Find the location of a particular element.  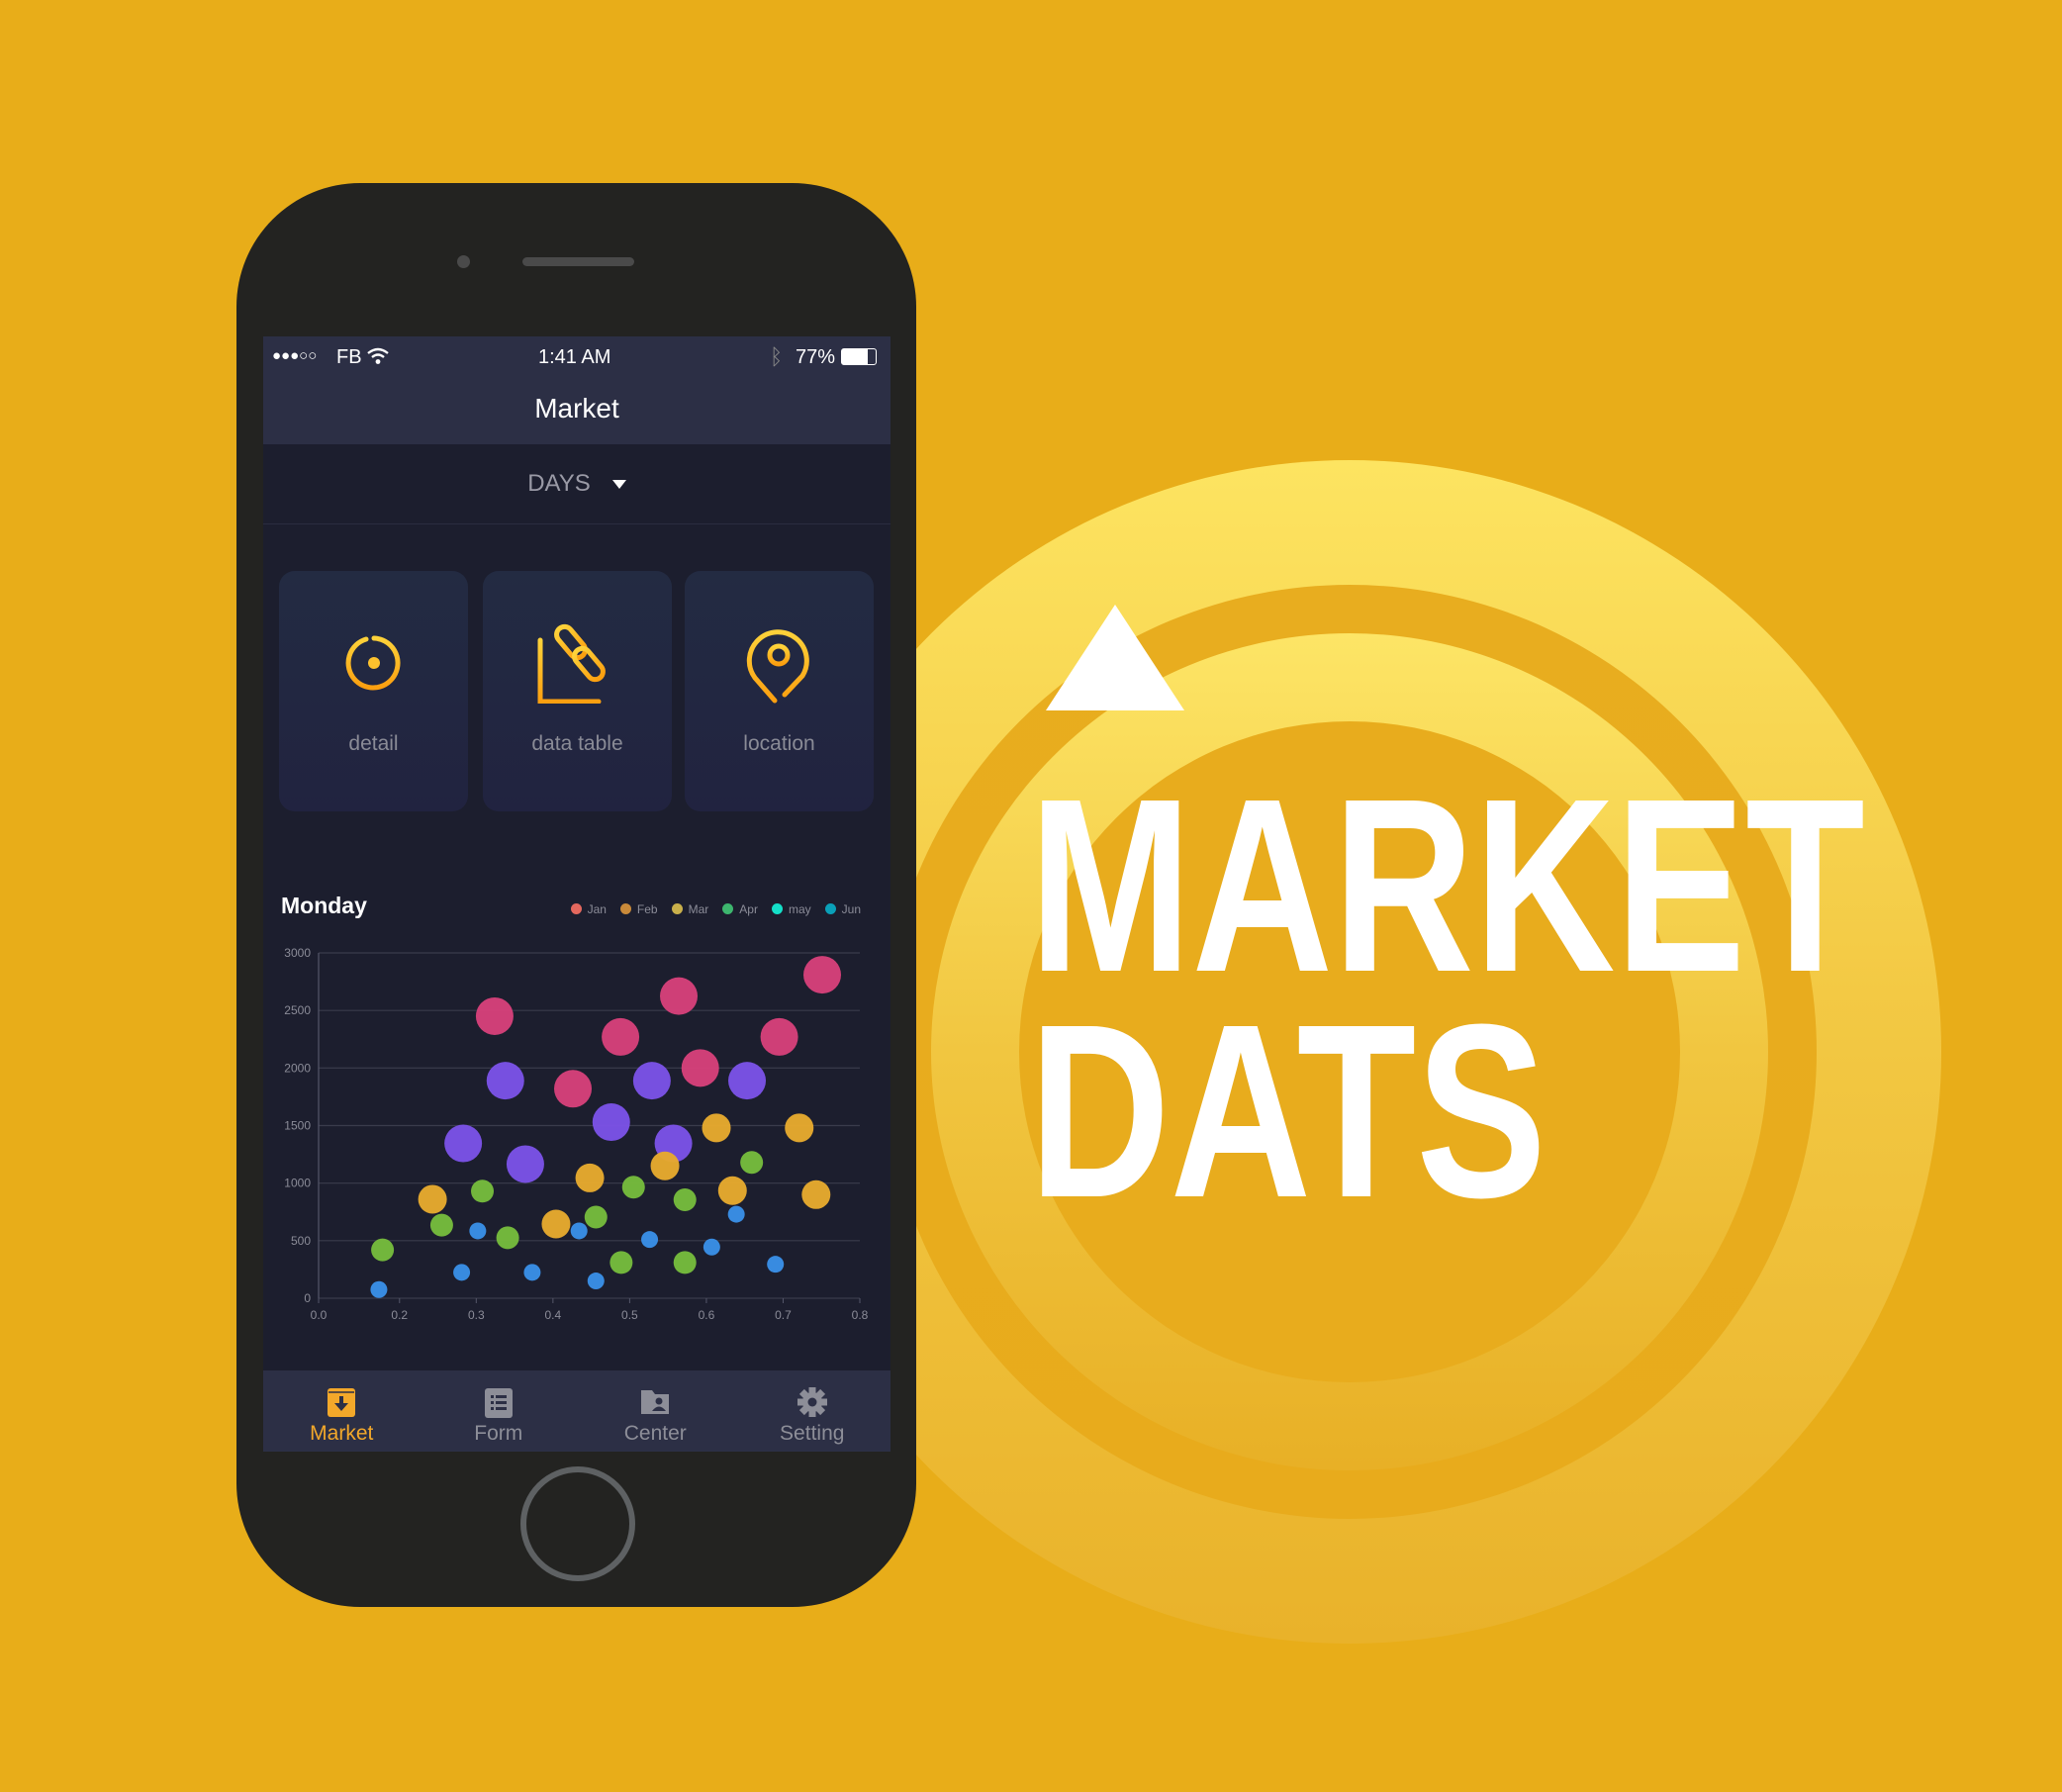

tab-label: Market is located at coordinates (342, 1433).